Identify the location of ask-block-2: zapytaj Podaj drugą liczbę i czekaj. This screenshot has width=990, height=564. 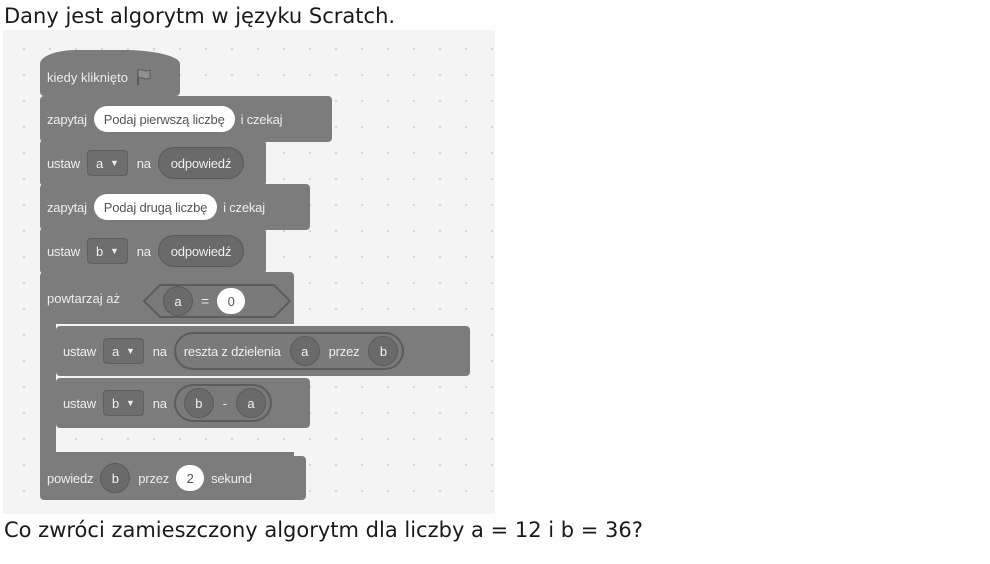
(175, 207).